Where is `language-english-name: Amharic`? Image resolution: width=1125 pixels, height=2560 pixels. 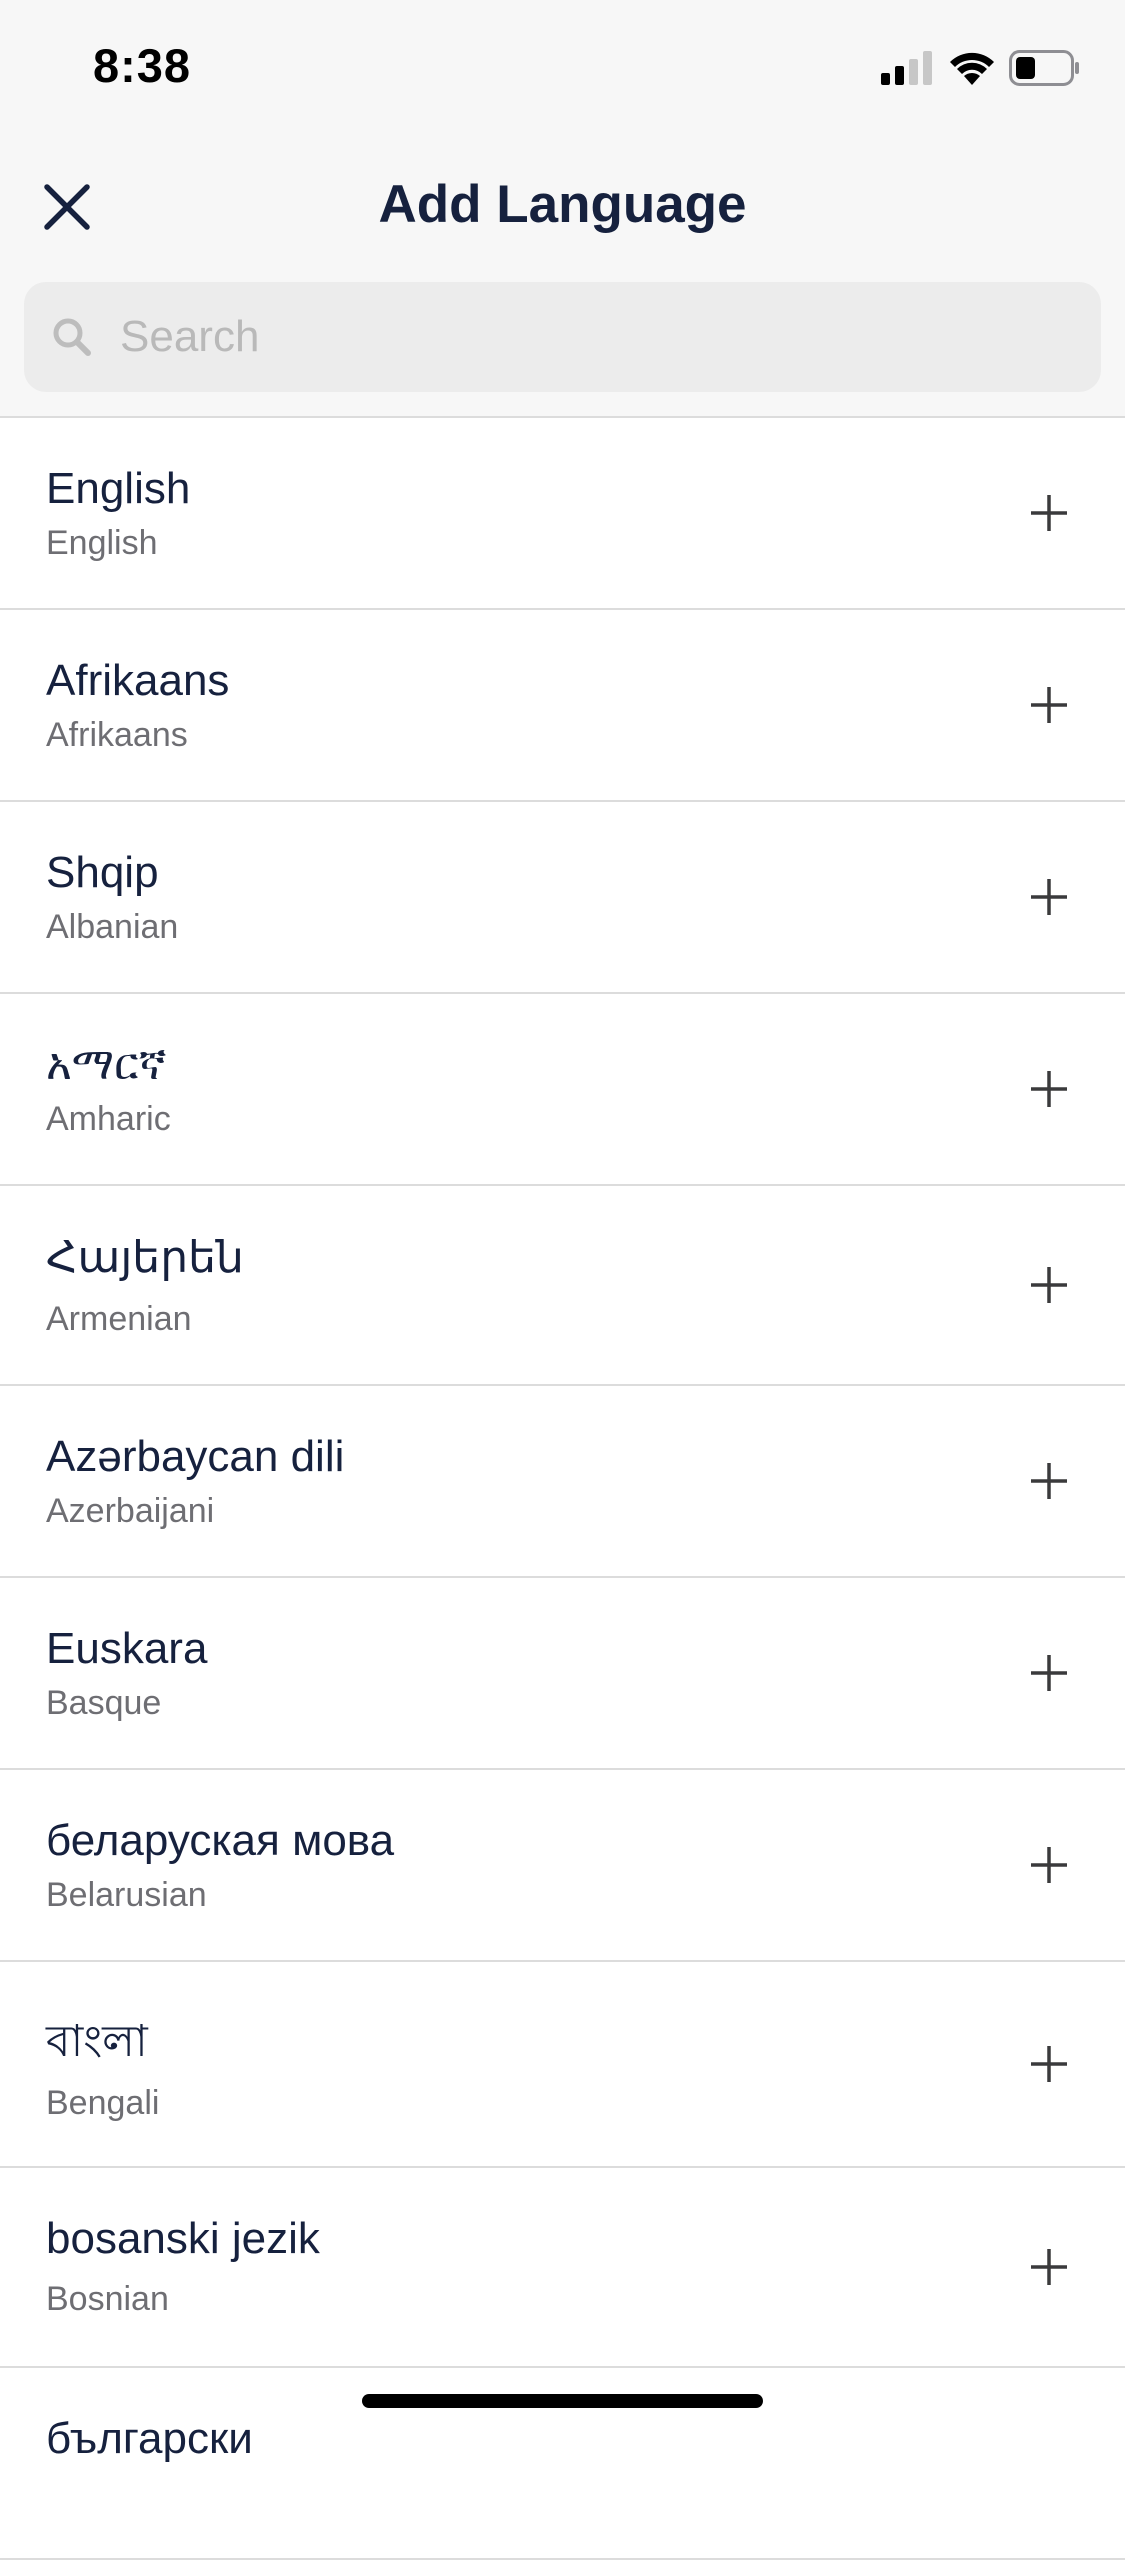
language-english-name: Amharic is located at coordinates (108, 1119).